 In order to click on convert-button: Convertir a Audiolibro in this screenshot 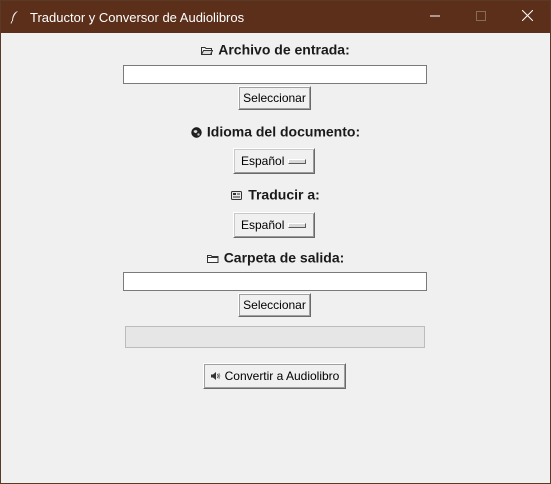, I will do `click(274, 376)`.